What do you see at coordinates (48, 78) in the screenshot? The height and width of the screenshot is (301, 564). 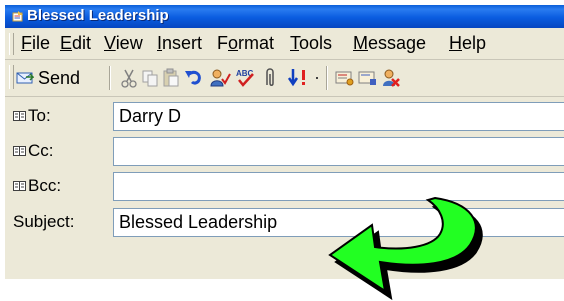 I see `send-button: Send` at bounding box center [48, 78].